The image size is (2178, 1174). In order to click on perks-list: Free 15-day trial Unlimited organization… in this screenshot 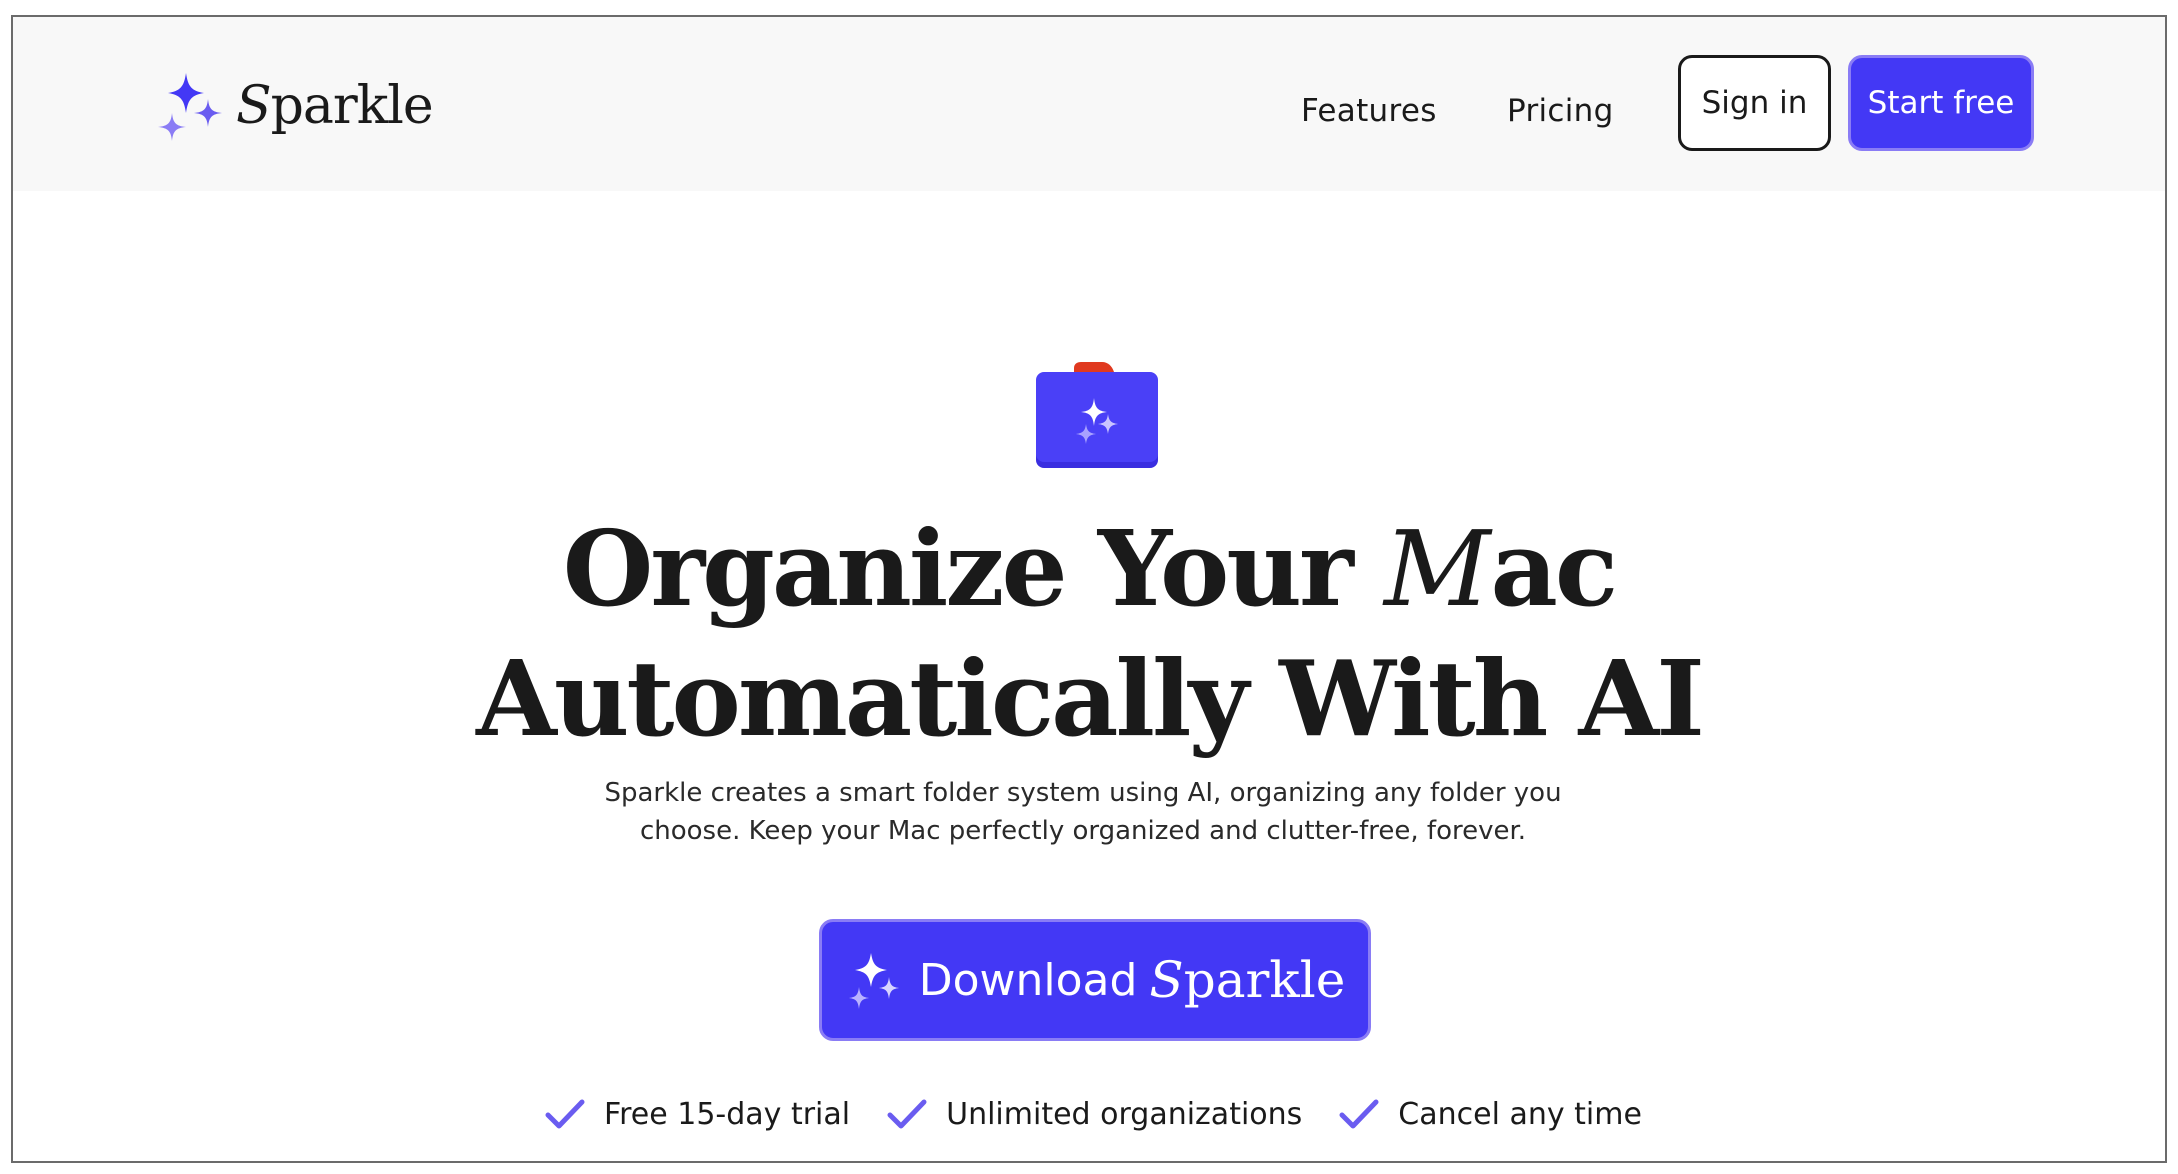, I will do `click(1089, 1114)`.